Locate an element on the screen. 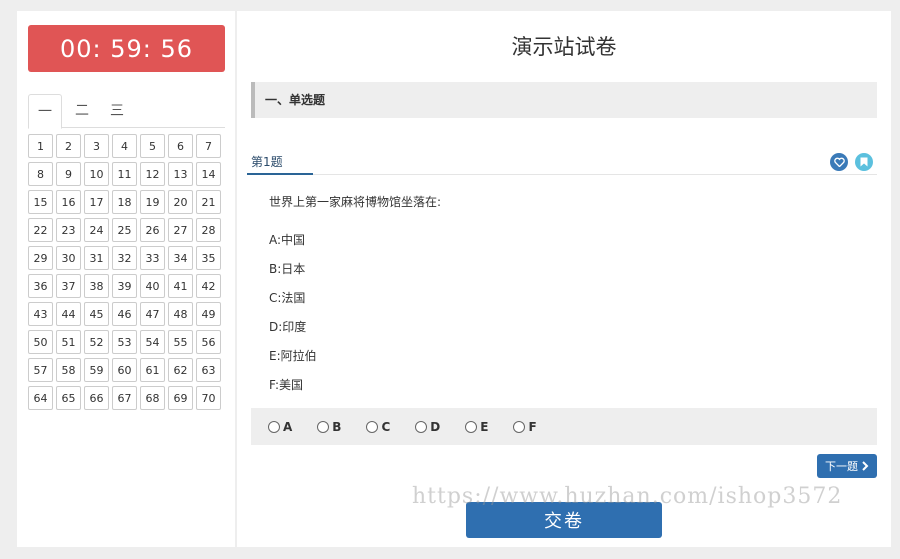 This screenshot has height=559, width=900. question-number-button: 25 is located at coordinates (124, 230).